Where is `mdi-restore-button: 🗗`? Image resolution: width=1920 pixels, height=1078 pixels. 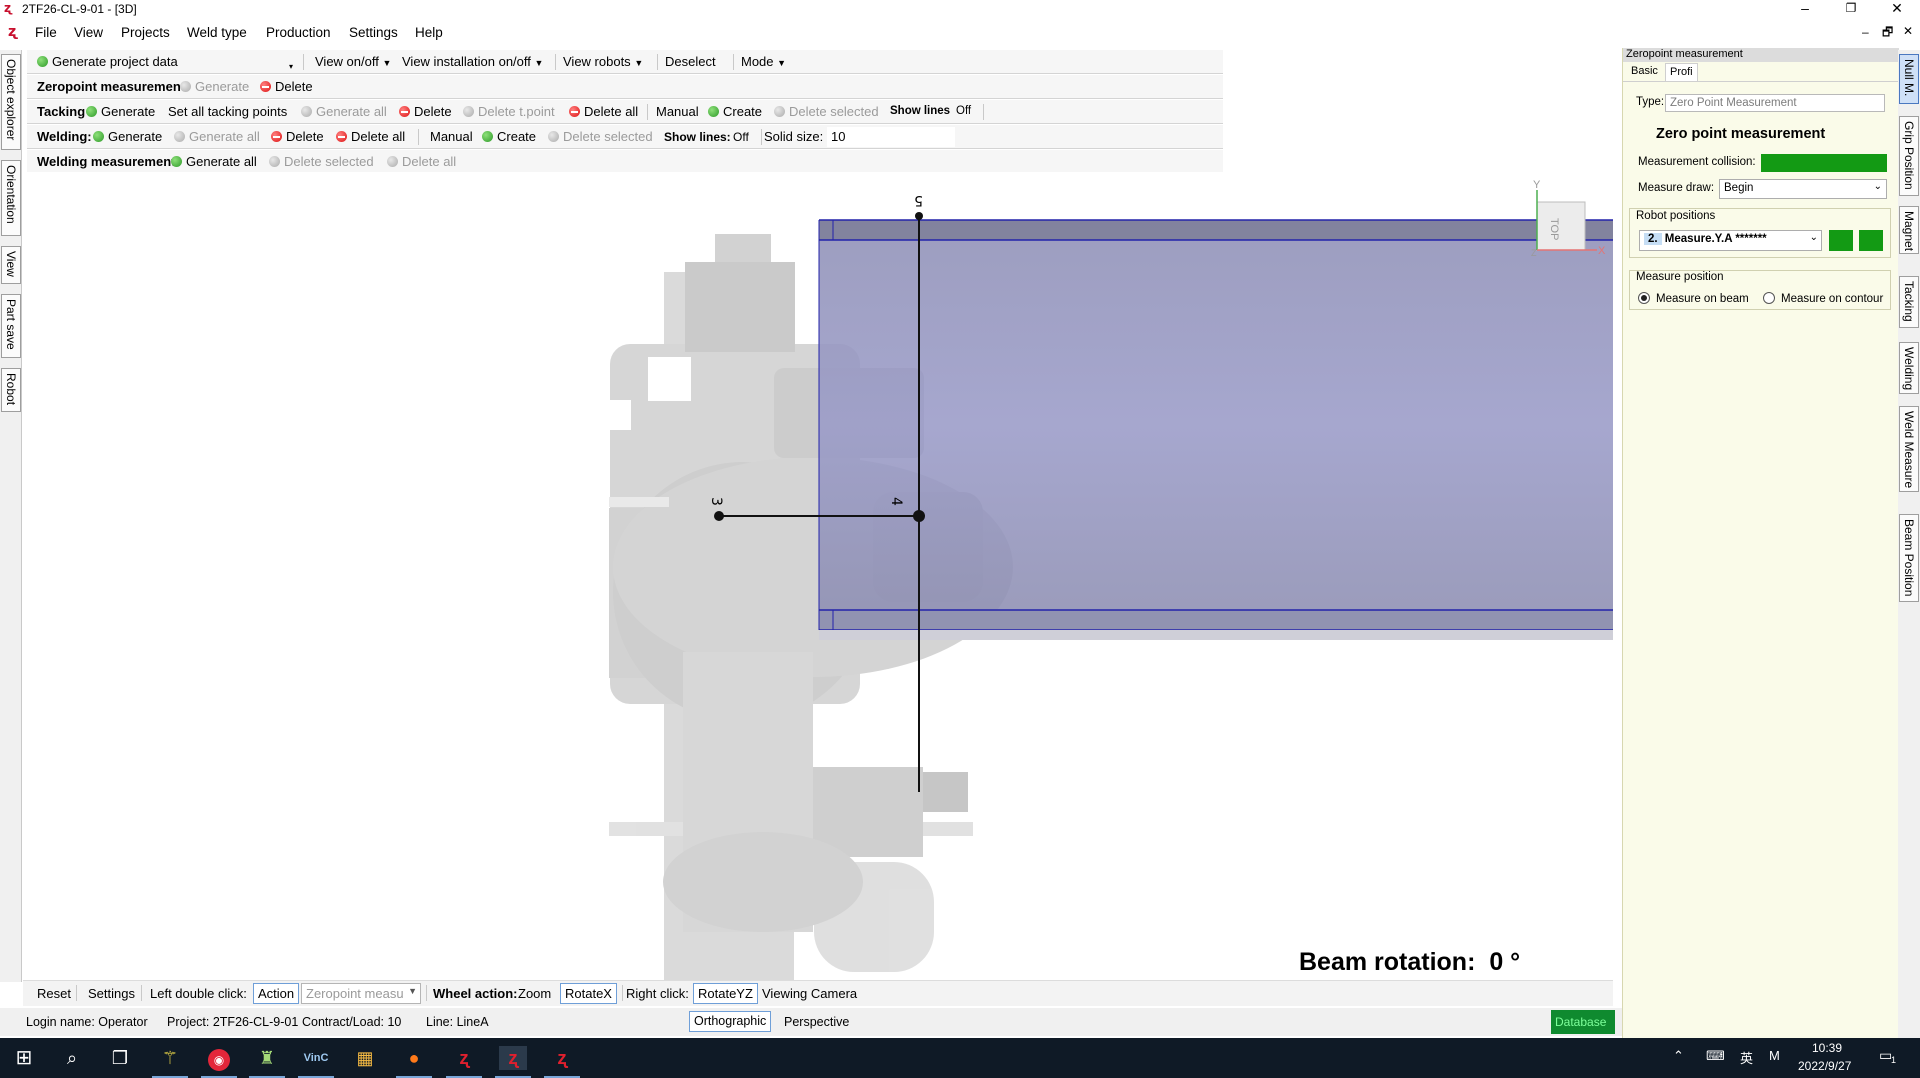
mdi-restore-button: 🗗 is located at coordinates (1887, 33).